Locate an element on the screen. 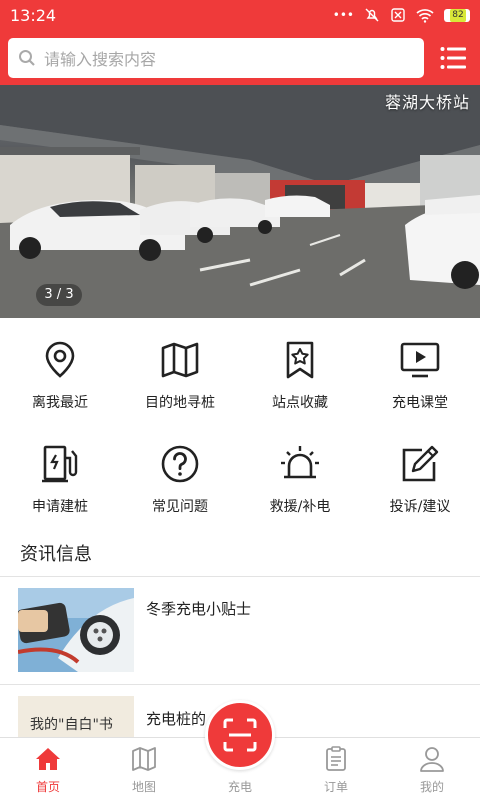 This screenshot has width=480, height=801. battery-level: 82 is located at coordinates (458, 15).